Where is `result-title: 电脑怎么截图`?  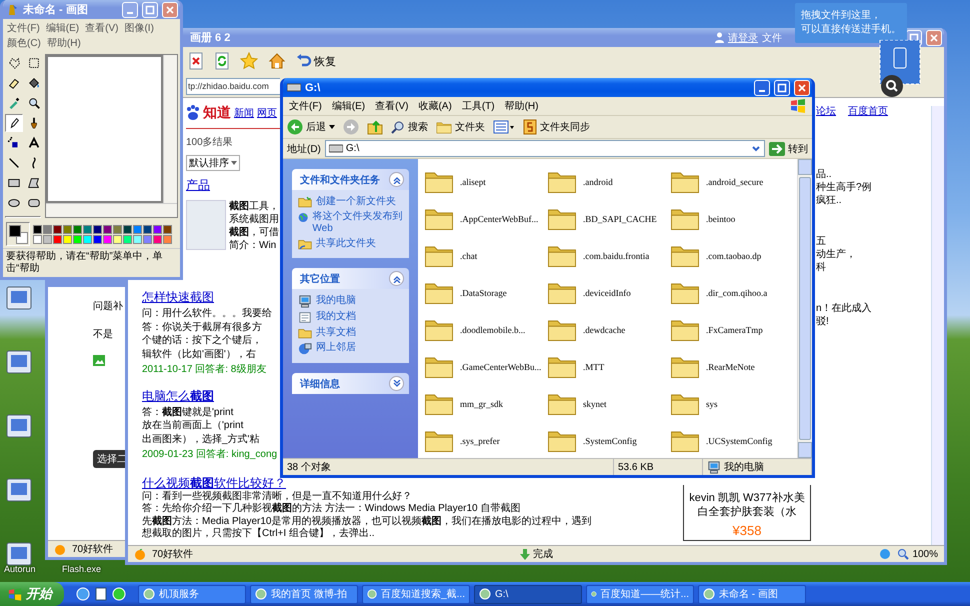
result-title: 电脑怎么截图 is located at coordinates (178, 395).